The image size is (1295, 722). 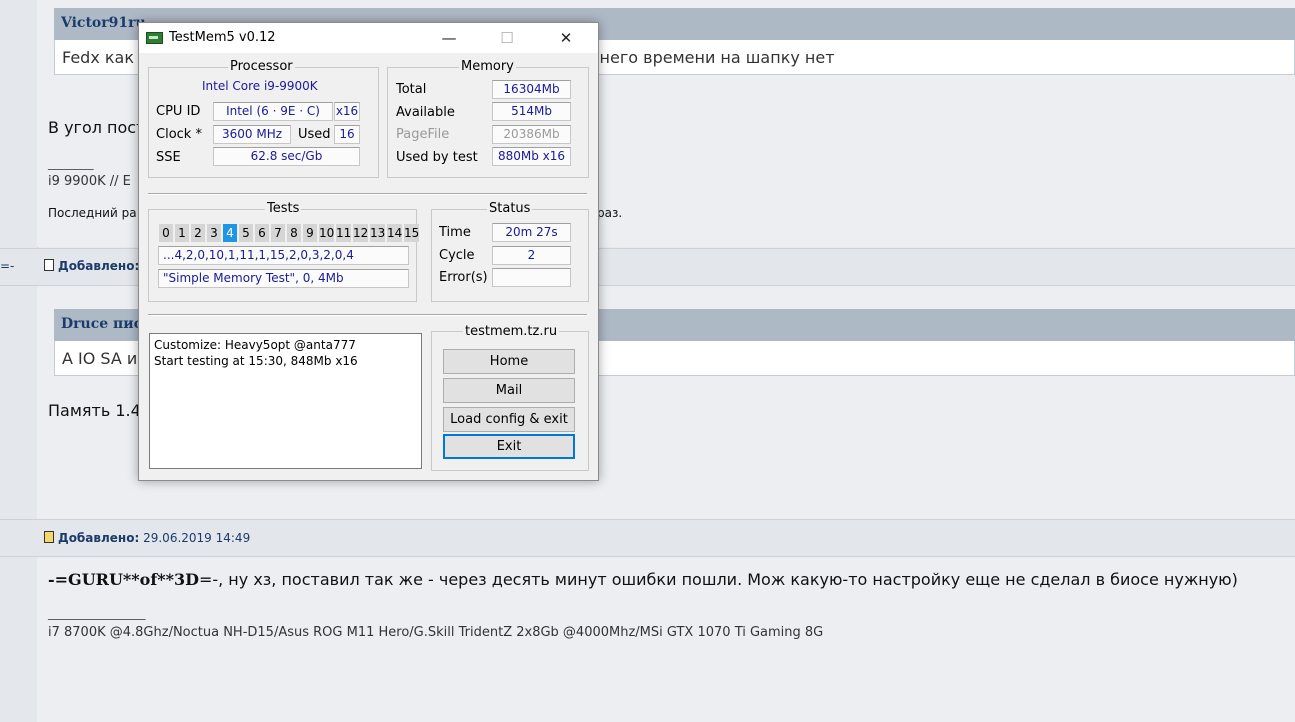 What do you see at coordinates (509, 361) in the screenshot?
I see `home-button: Home` at bounding box center [509, 361].